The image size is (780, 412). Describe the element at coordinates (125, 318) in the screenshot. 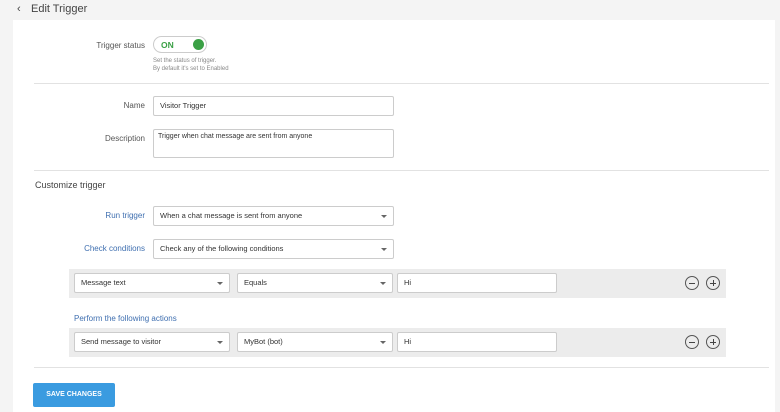

I see `perform-actions-title: Perform the following actions` at that location.